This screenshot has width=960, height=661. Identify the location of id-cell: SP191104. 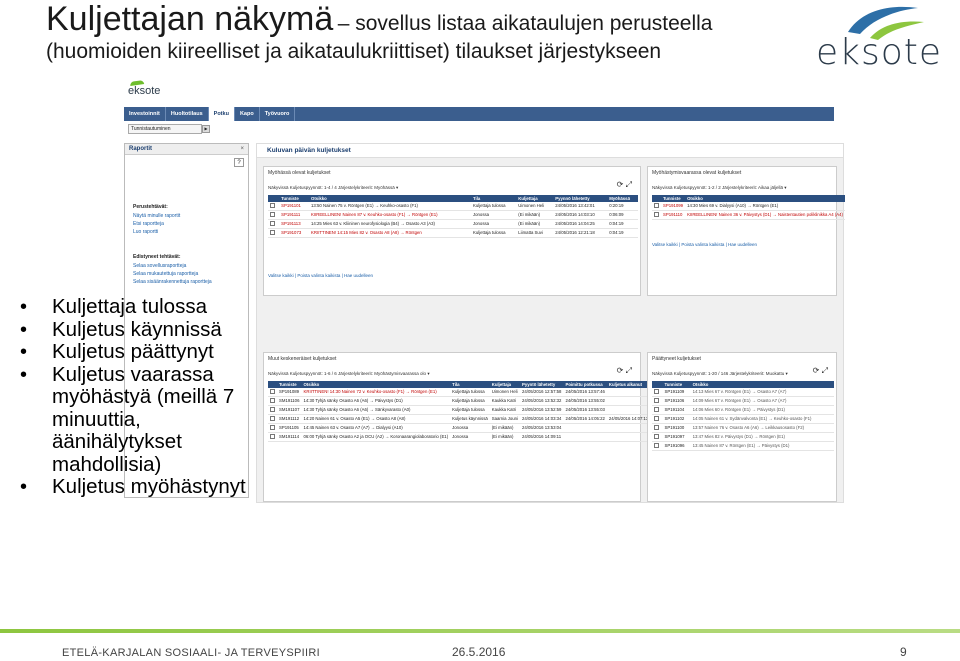
(676, 410).